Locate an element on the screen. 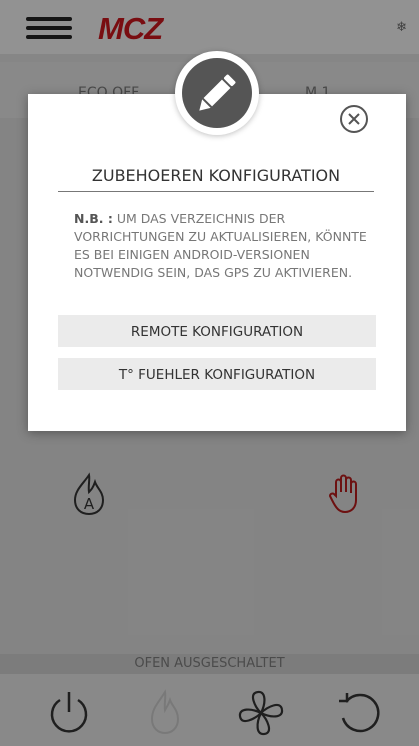 The image size is (419, 746). close-icon is located at coordinates (354, 119).